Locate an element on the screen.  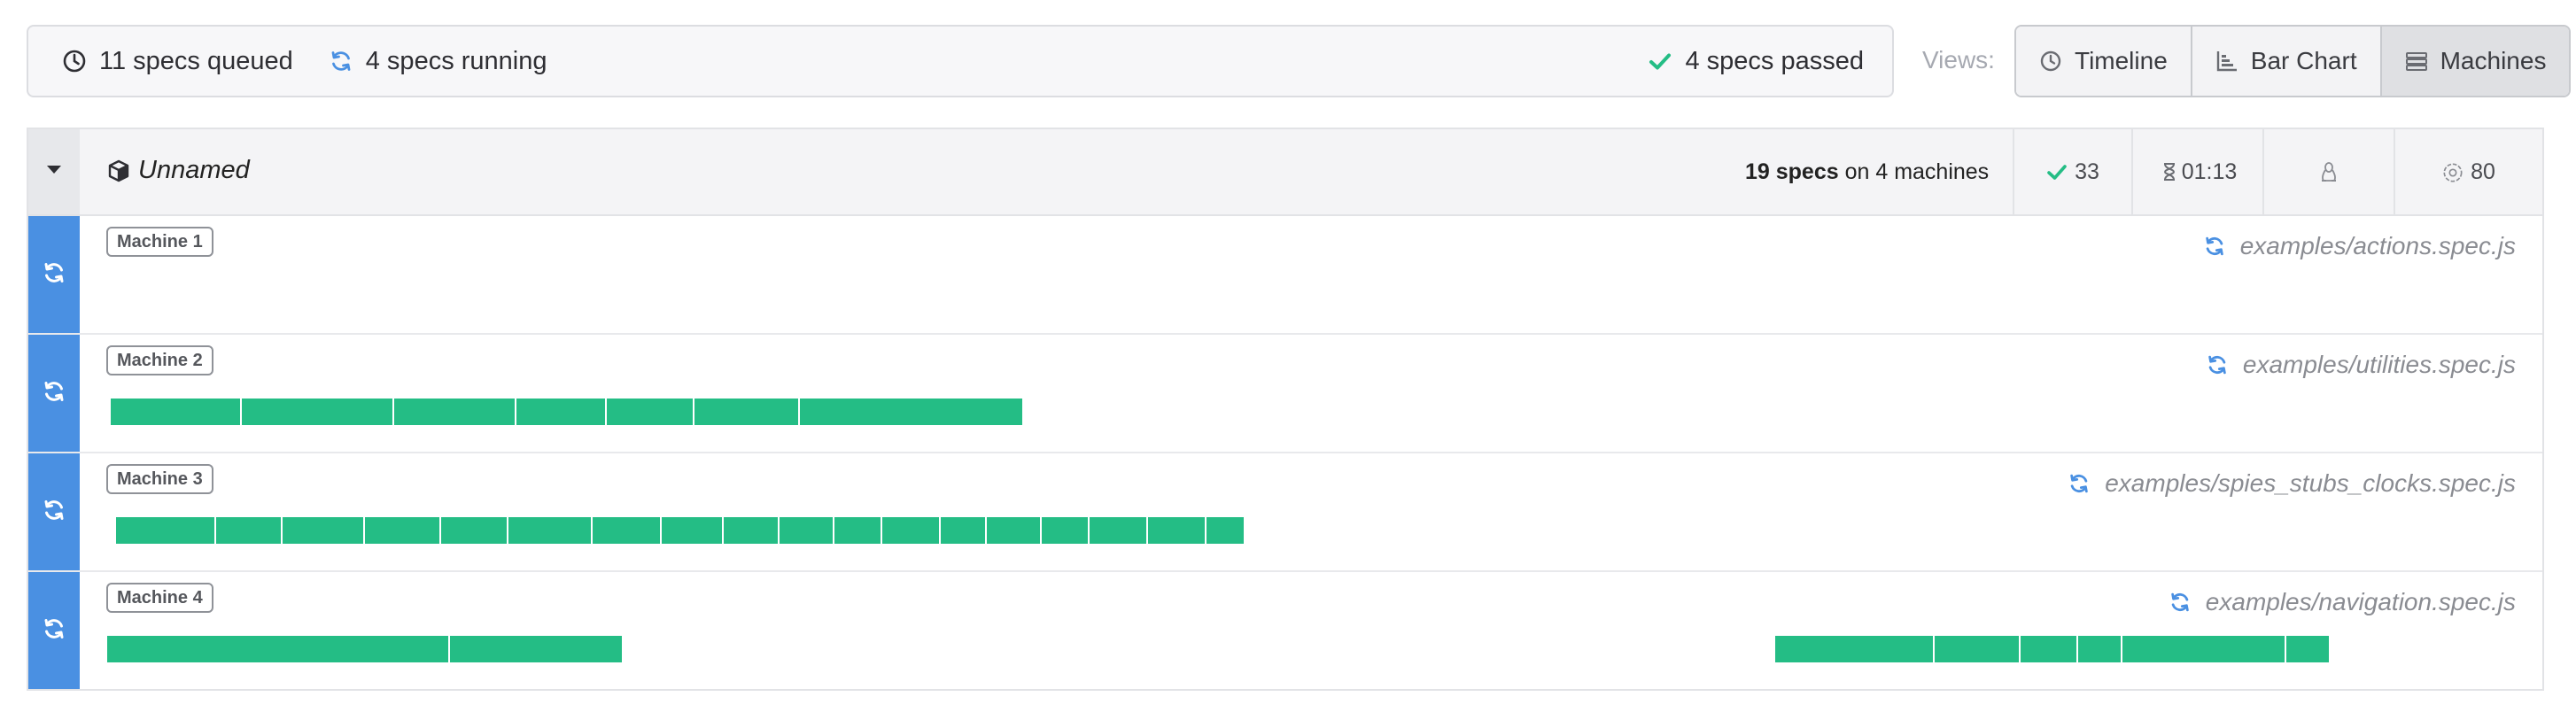
passed-count: 33 is located at coordinates (2087, 171).